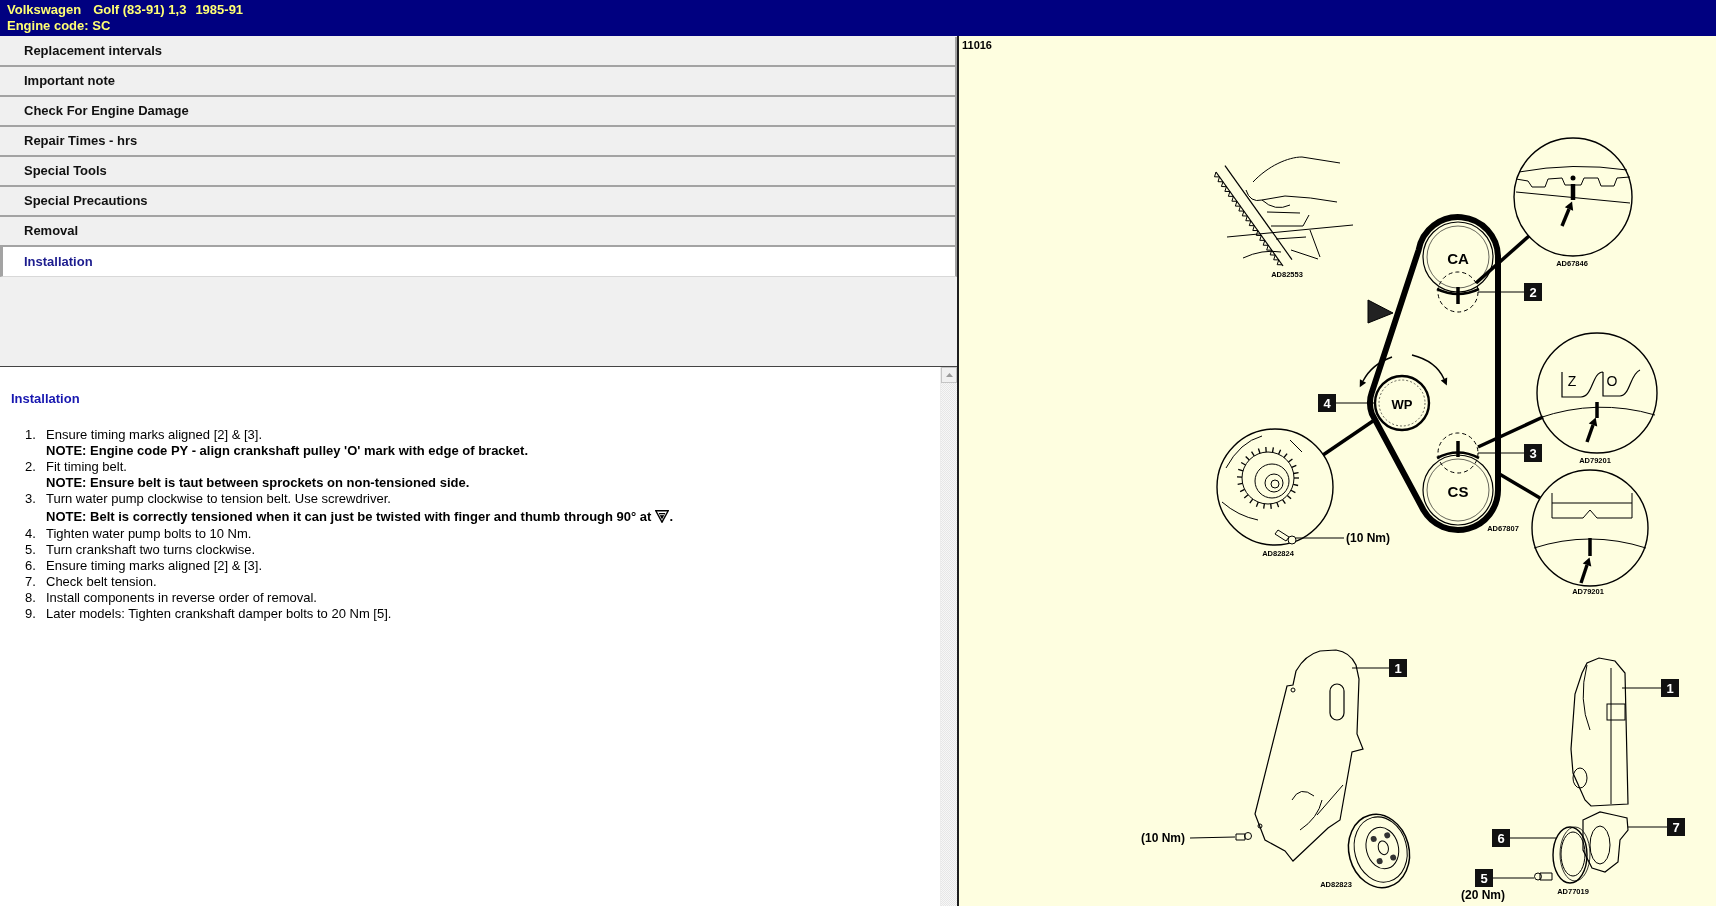  Describe the element at coordinates (1676, 827) in the screenshot. I see `callout-number: 7` at that location.